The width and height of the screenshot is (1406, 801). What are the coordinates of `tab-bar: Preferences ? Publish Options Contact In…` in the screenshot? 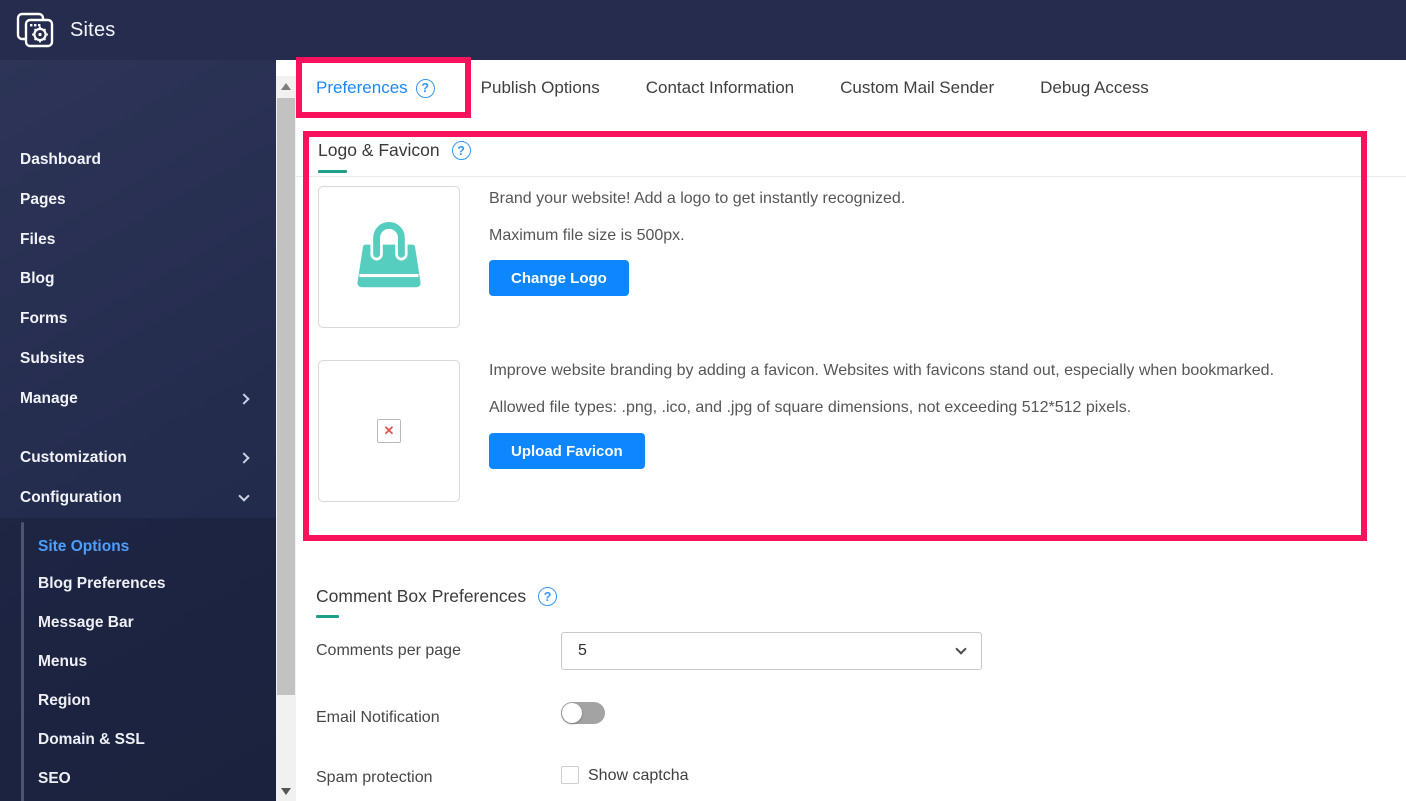 It's located at (732, 88).